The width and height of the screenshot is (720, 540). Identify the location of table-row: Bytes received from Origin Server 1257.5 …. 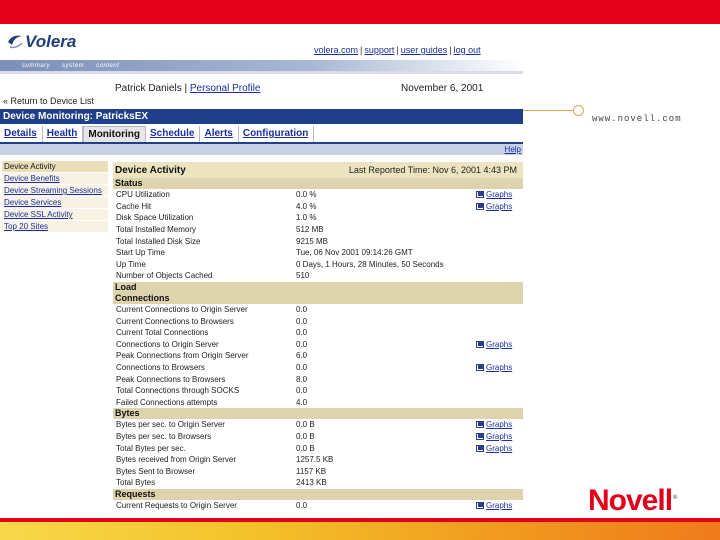
(318, 460).